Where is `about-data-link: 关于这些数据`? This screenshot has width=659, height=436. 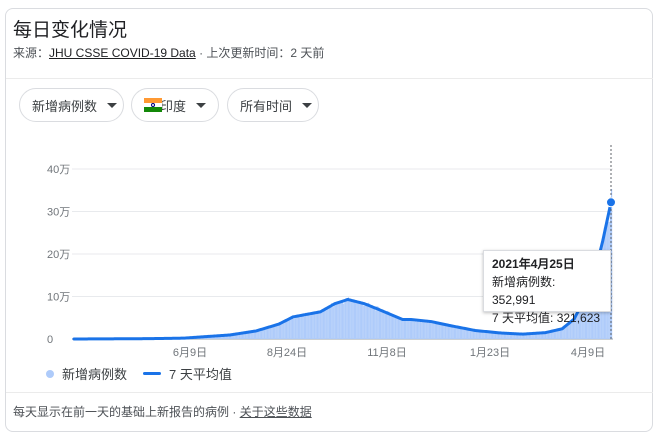
about-data-link: 关于这些数据 is located at coordinates (276, 412).